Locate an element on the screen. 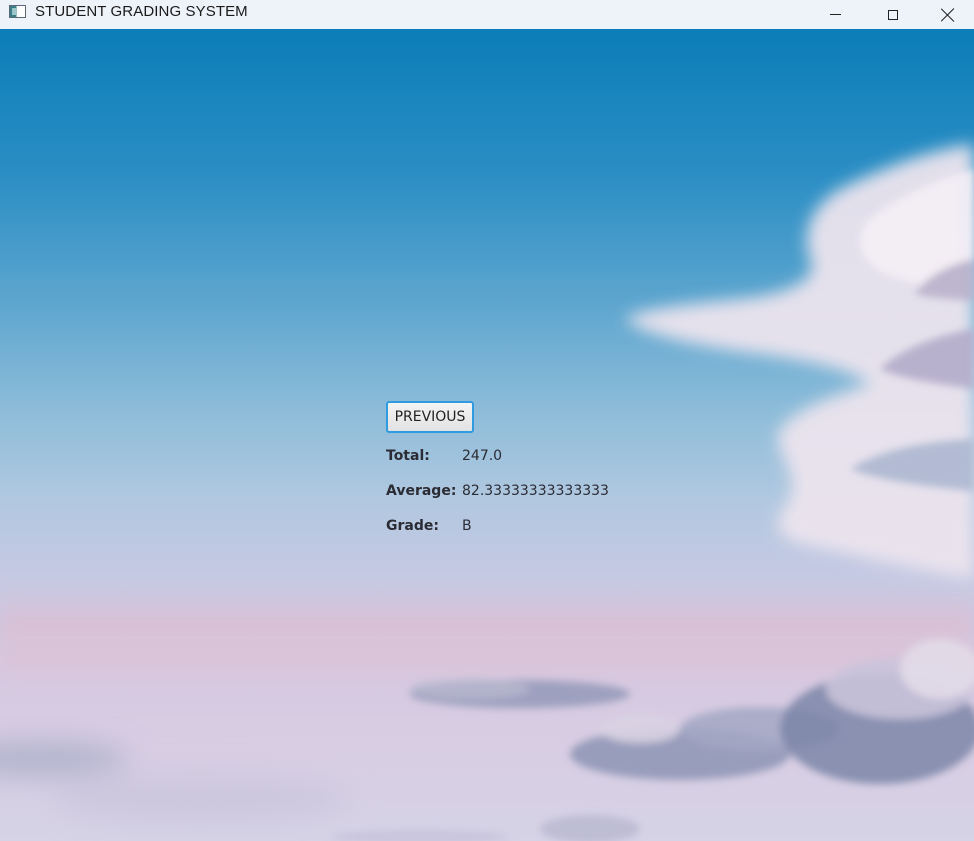 The height and width of the screenshot is (841, 974). previous-button: PREVIOUS is located at coordinates (430, 417).